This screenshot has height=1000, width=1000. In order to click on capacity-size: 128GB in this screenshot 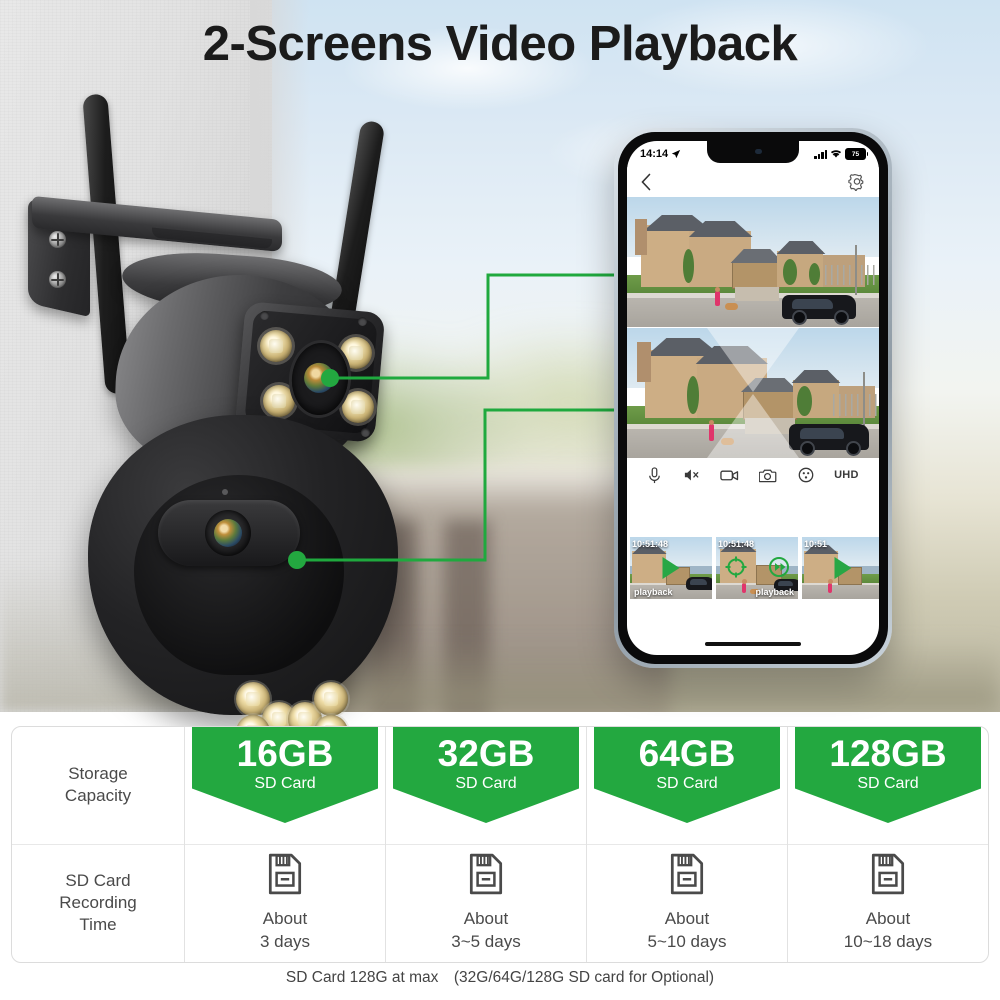, I will do `click(888, 753)`.